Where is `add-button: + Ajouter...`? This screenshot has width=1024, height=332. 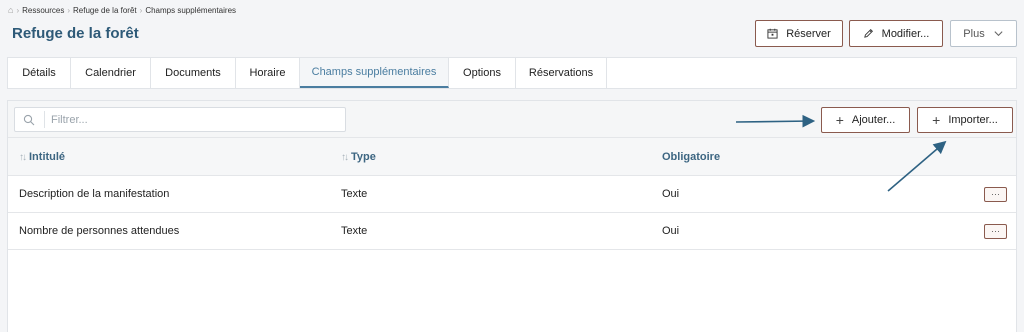
add-button: + Ajouter... is located at coordinates (865, 120).